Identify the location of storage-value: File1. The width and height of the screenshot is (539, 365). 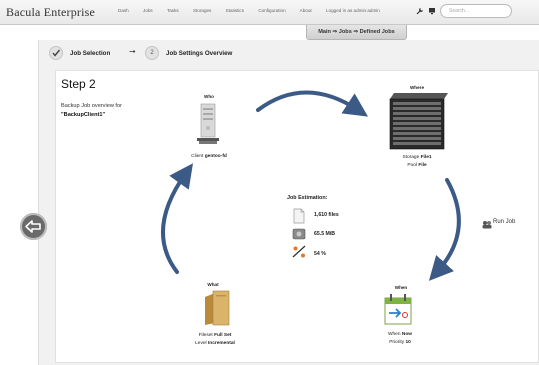
(426, 157).